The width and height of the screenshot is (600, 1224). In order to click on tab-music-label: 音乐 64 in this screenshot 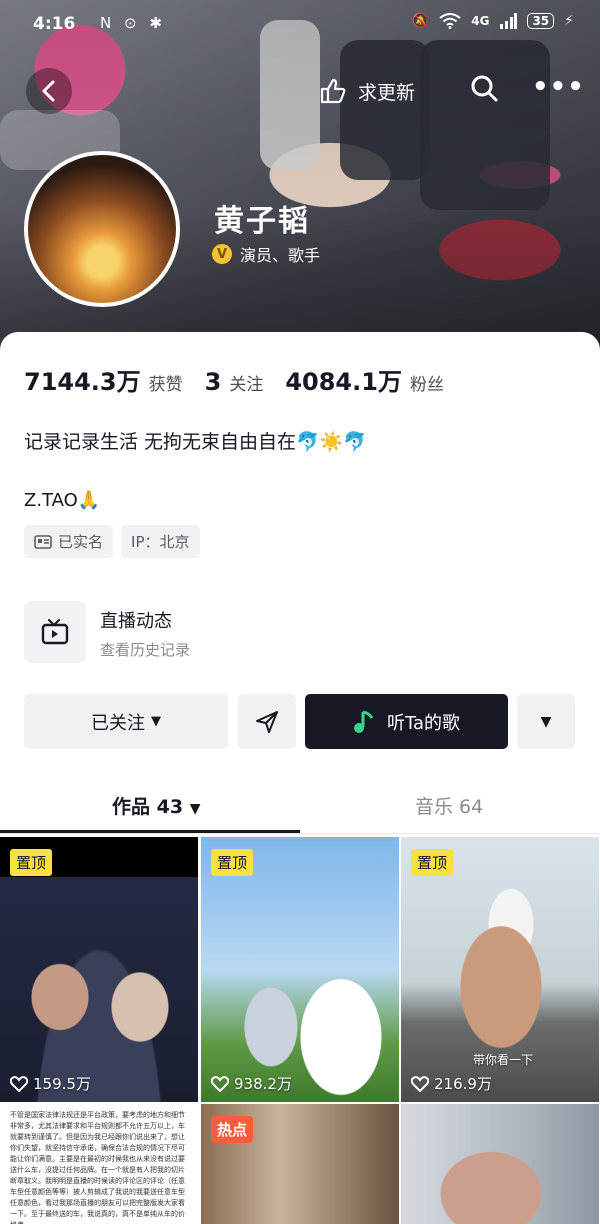, I will do `click(449, 807)`.